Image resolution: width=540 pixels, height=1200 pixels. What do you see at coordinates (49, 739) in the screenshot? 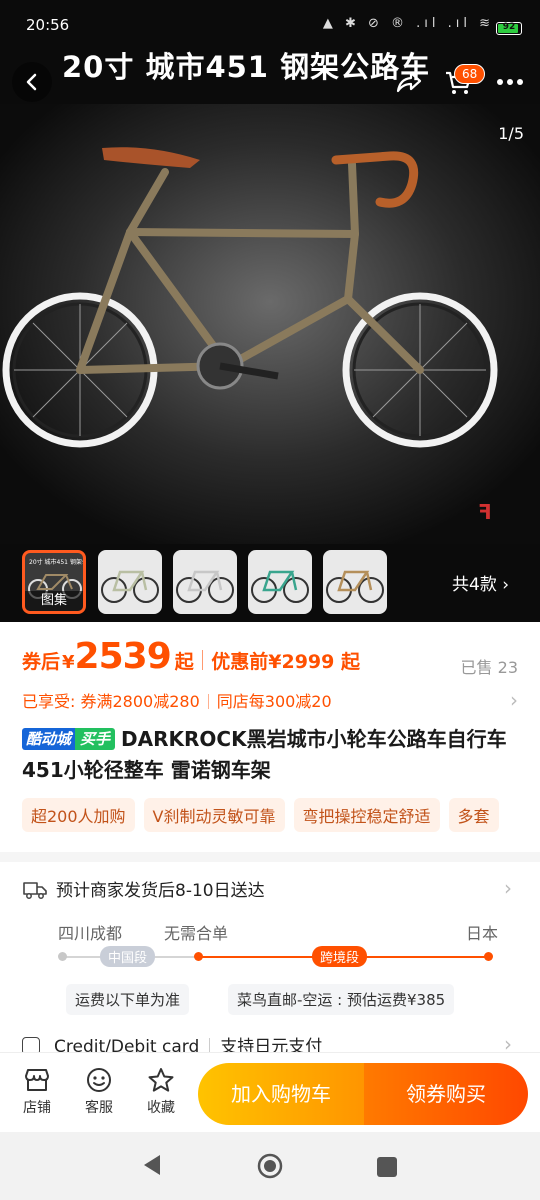
I see `store-badge: 酷动城` at bounding box center [49, 739].